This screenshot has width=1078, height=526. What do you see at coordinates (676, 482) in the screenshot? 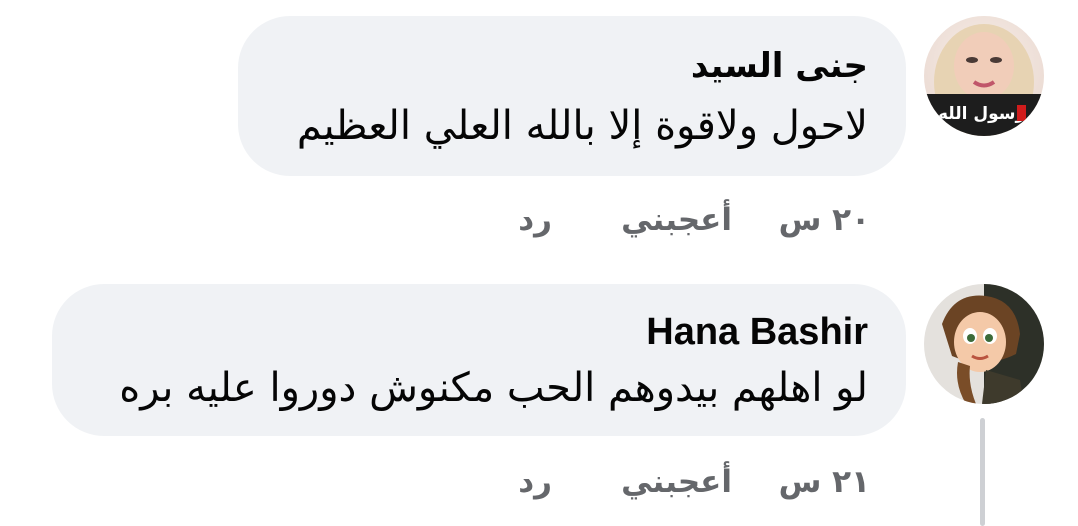
I see `comment-2-like-button: أعجبني` at bounding box center [676, 482].